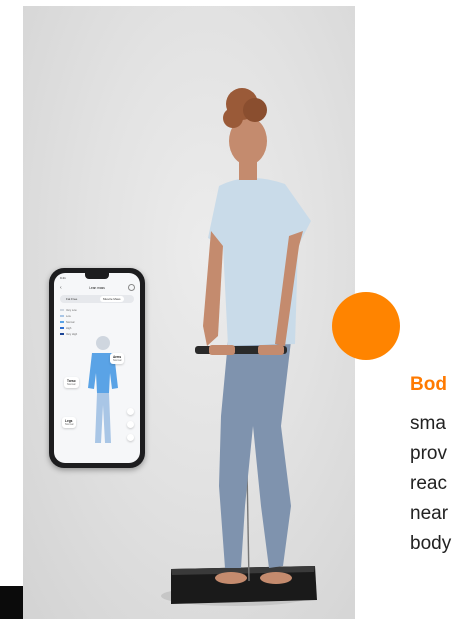 Image resolution: width=467 pixels, height=619 pixels. What do you see at coordinates (131, 287) in the screenshot?
I see `settings-icon` at bounding box center [131, 287].